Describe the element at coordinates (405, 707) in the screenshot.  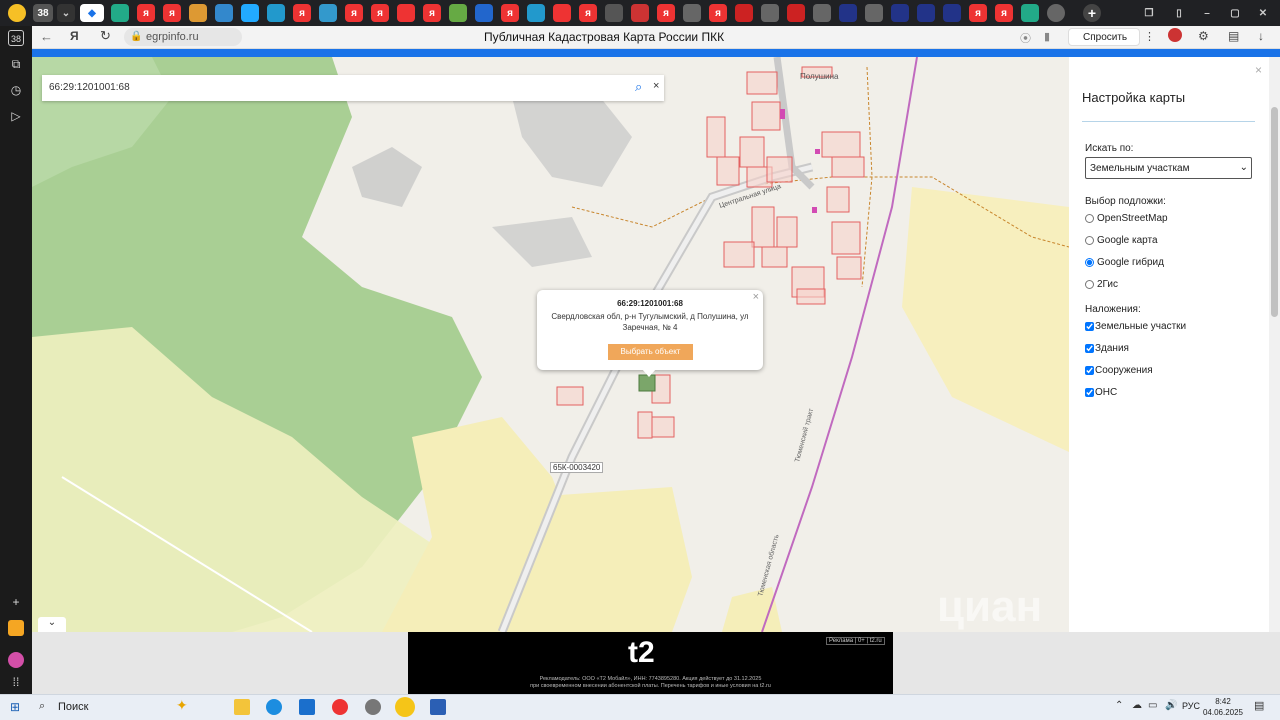
I see `yandex-browser-icon` at that location.